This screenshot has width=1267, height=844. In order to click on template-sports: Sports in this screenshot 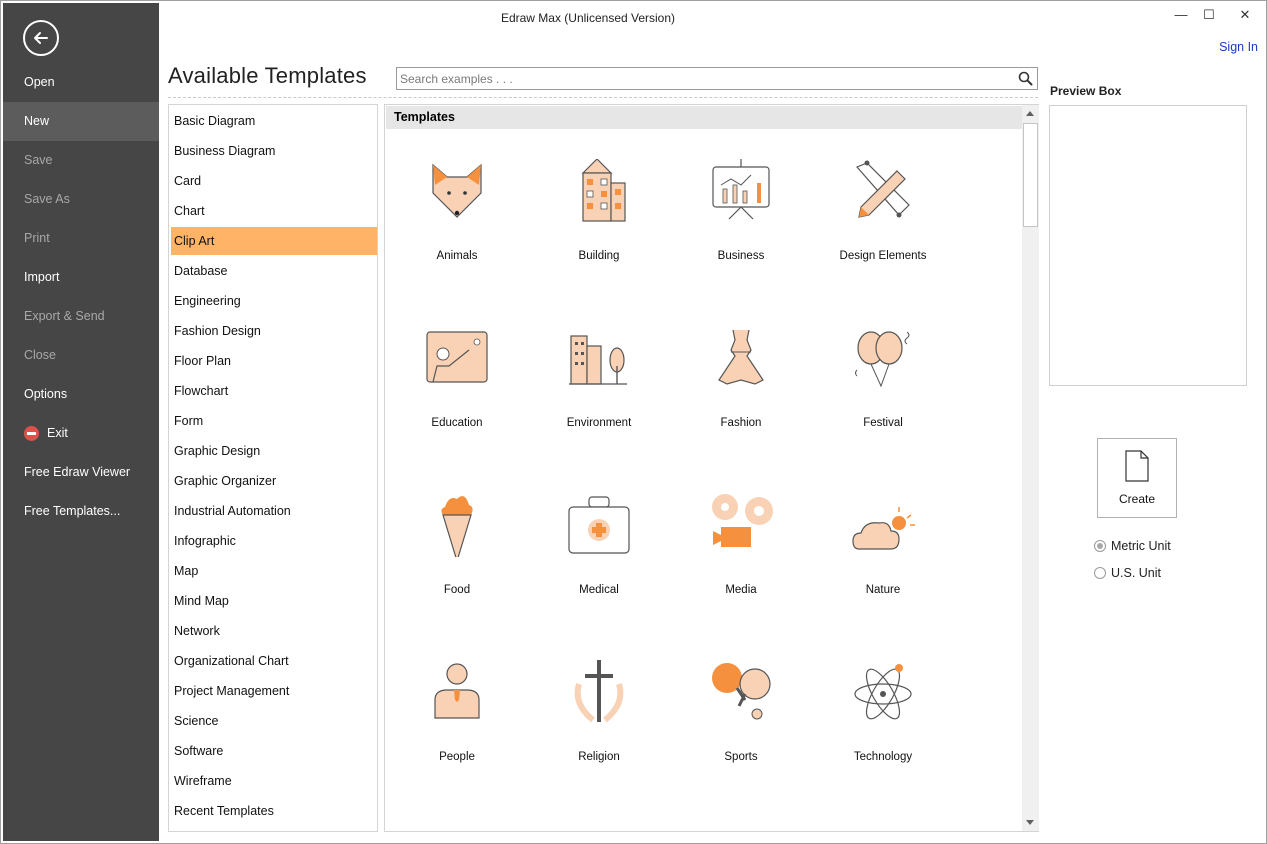, I will do `click(741, 725)`.